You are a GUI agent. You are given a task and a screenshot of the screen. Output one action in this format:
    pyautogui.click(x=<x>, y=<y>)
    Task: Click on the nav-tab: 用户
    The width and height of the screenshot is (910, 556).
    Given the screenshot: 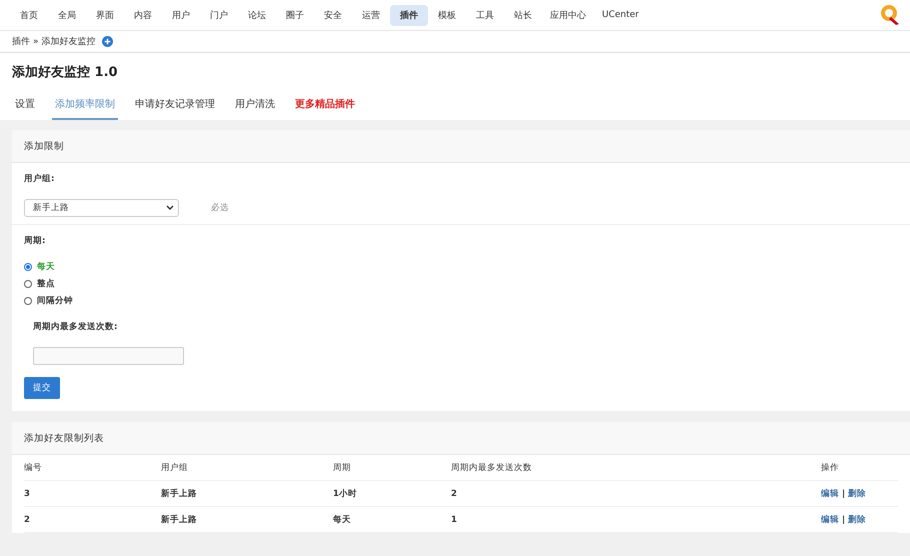 What is the action you would take?
    pyautogui.click(x=181, y=15)
    